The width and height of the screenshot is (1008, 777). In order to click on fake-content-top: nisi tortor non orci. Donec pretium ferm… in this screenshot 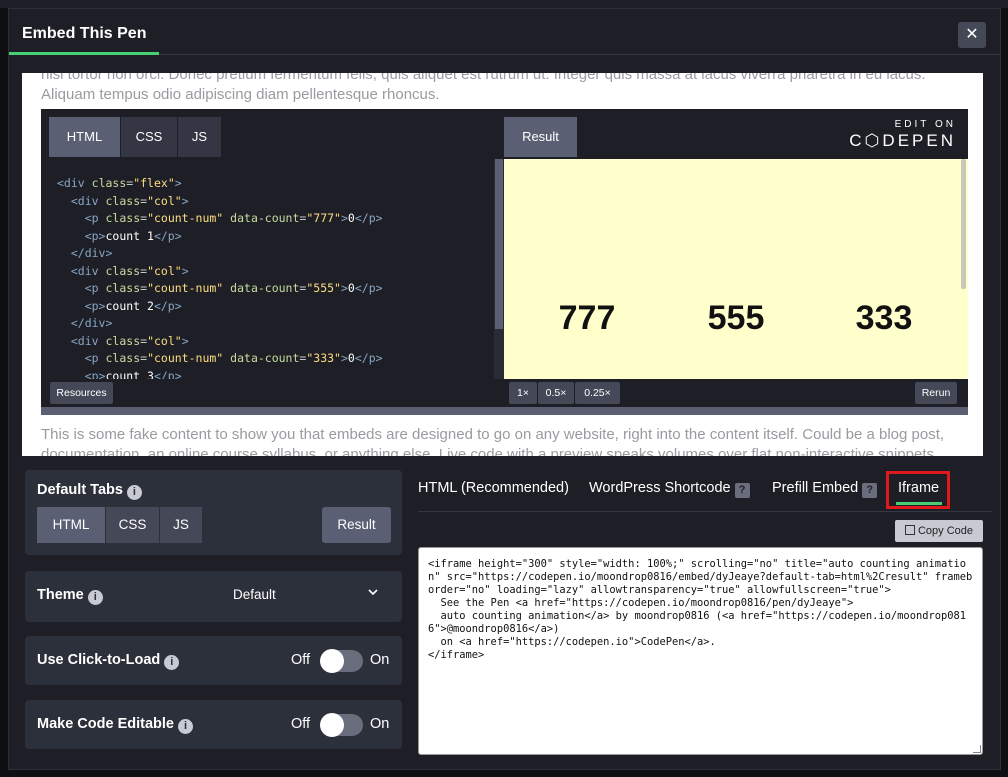, I will do `click(483, 88)`.